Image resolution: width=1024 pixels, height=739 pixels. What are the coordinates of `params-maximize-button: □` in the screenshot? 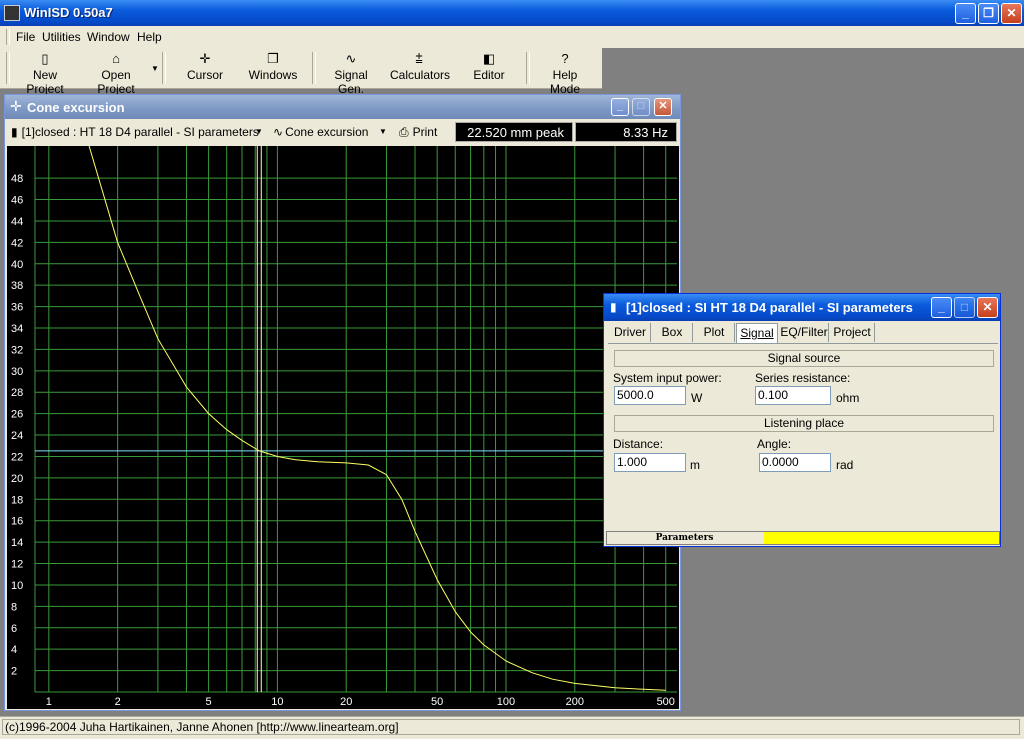 It's located at (964, 307).